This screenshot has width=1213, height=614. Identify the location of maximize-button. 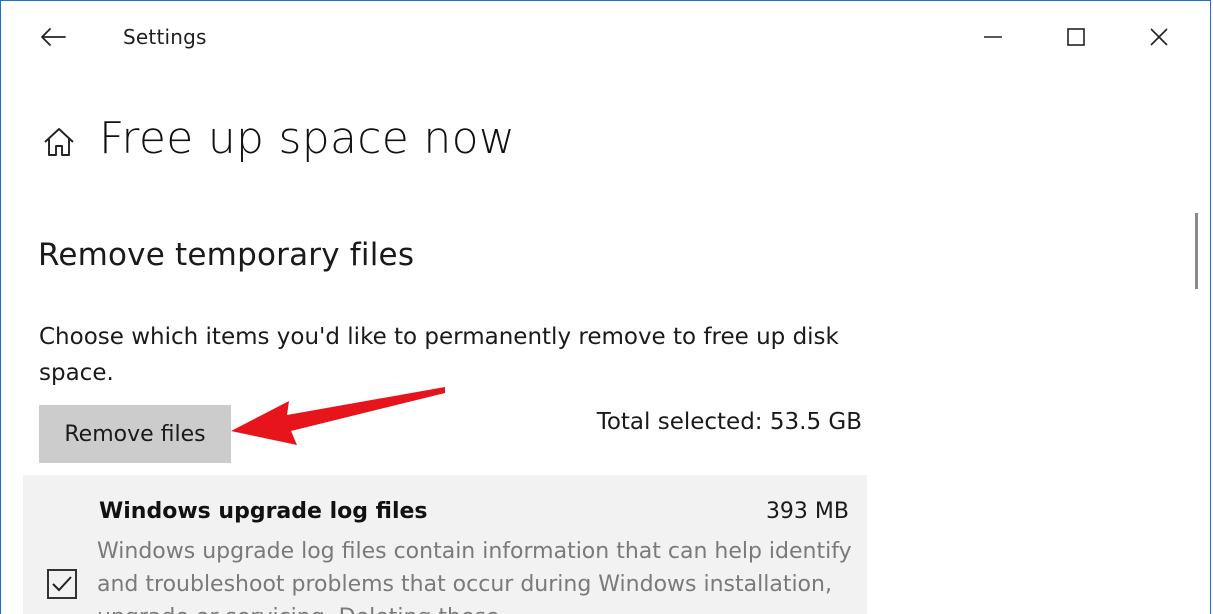
(1076, 37).